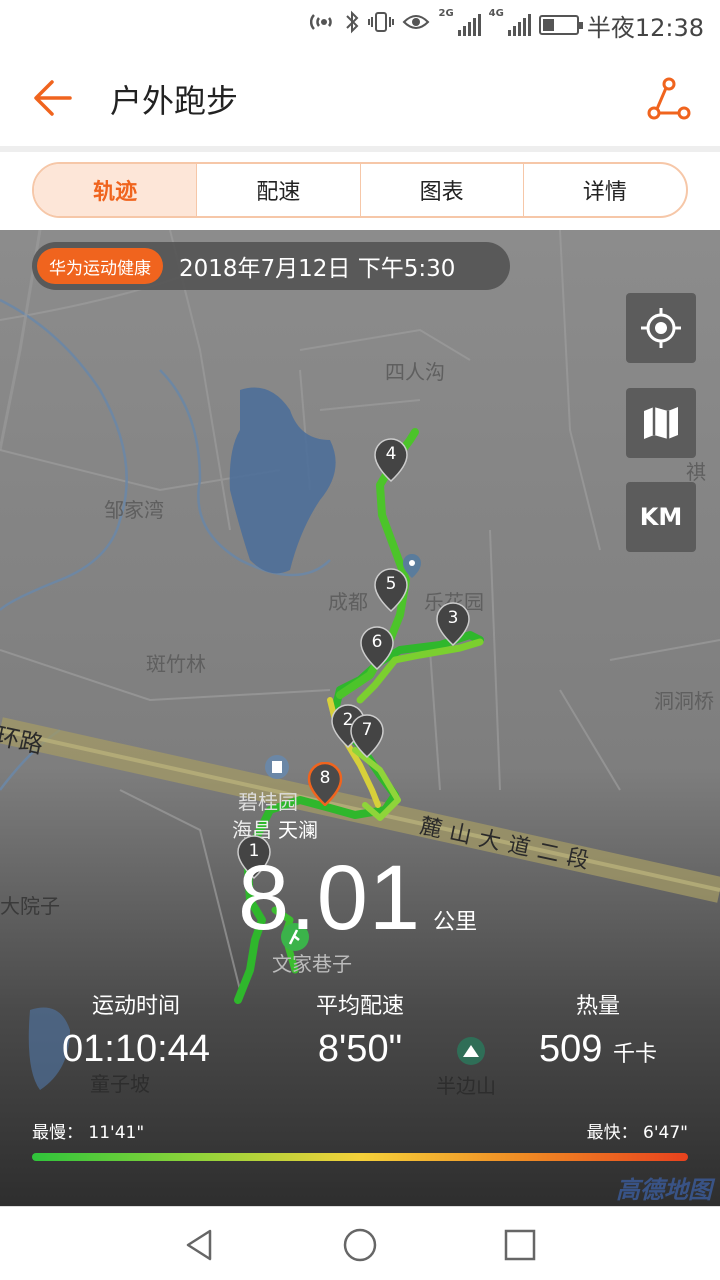  Describe the element at coordinates (359, 1006) in the screenshot. I see `pace-label: 平均配速` at that location.